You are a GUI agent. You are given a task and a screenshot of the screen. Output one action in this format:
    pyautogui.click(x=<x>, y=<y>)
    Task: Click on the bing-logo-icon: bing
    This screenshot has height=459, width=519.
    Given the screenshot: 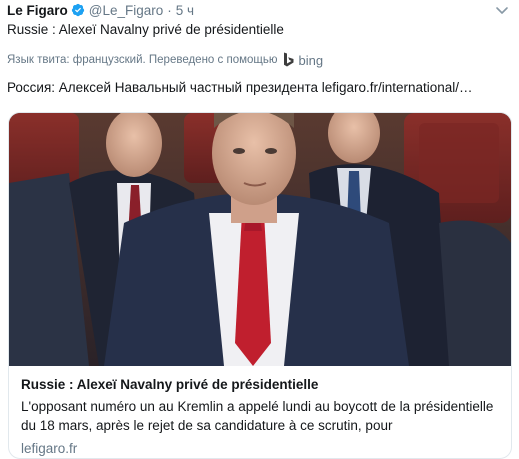 What is the action you would take?
    pyautogui.click(x=303, y=60)
    